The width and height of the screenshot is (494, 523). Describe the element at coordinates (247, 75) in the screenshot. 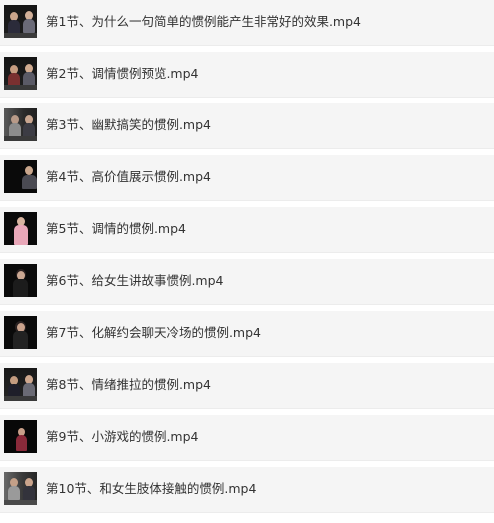

I see `file-row: 第2节、调情惯例预览.mp4` at that location.